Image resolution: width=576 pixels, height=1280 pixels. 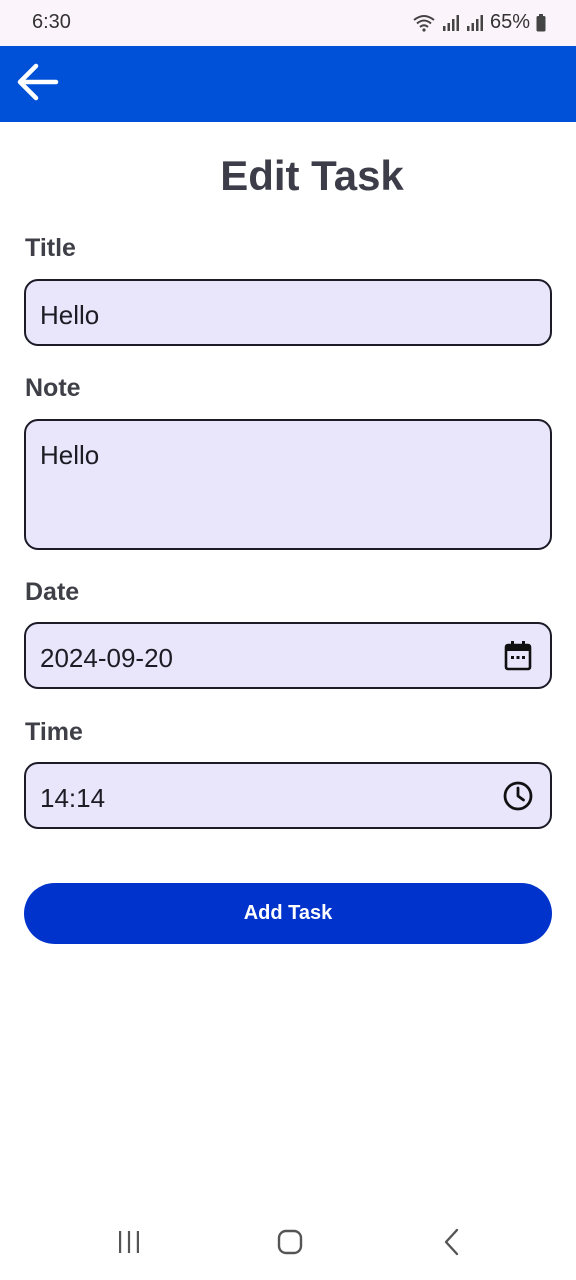 I want to click on add-task-button: Add Task, so click(x=288, y=913).